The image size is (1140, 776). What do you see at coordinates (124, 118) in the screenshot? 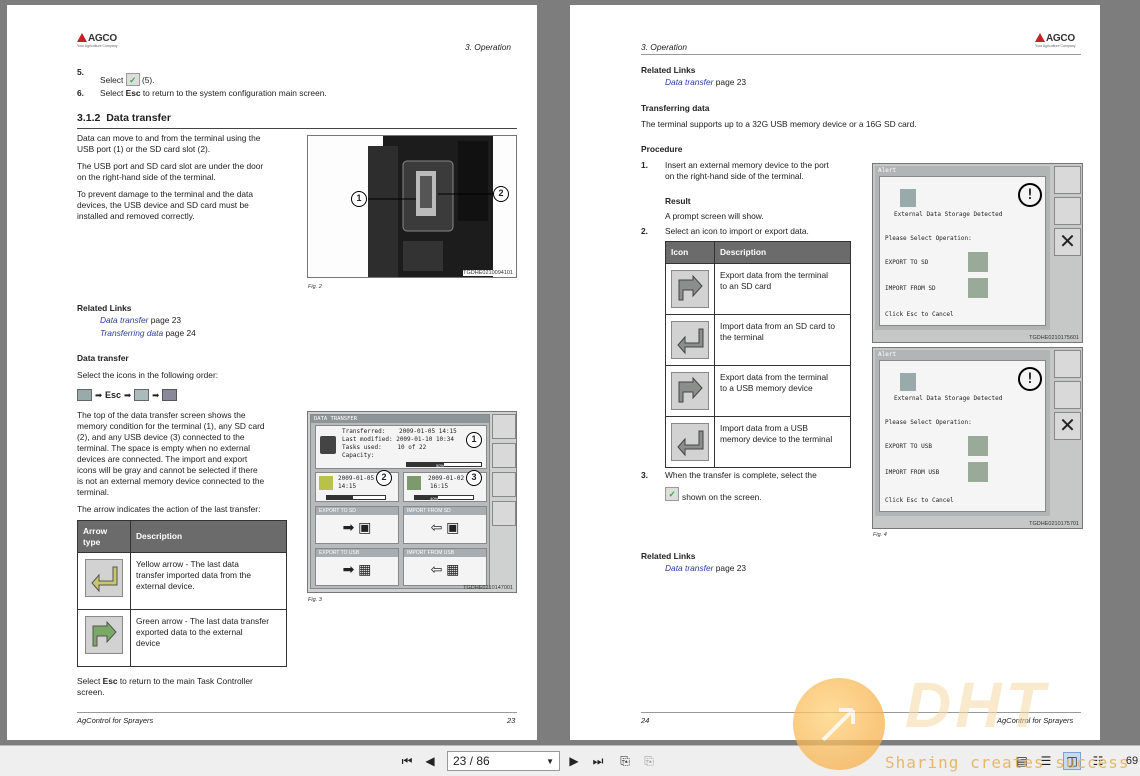
I see `section-heading: 3.1.2 Data transfer` at bounding box center [124, 118].